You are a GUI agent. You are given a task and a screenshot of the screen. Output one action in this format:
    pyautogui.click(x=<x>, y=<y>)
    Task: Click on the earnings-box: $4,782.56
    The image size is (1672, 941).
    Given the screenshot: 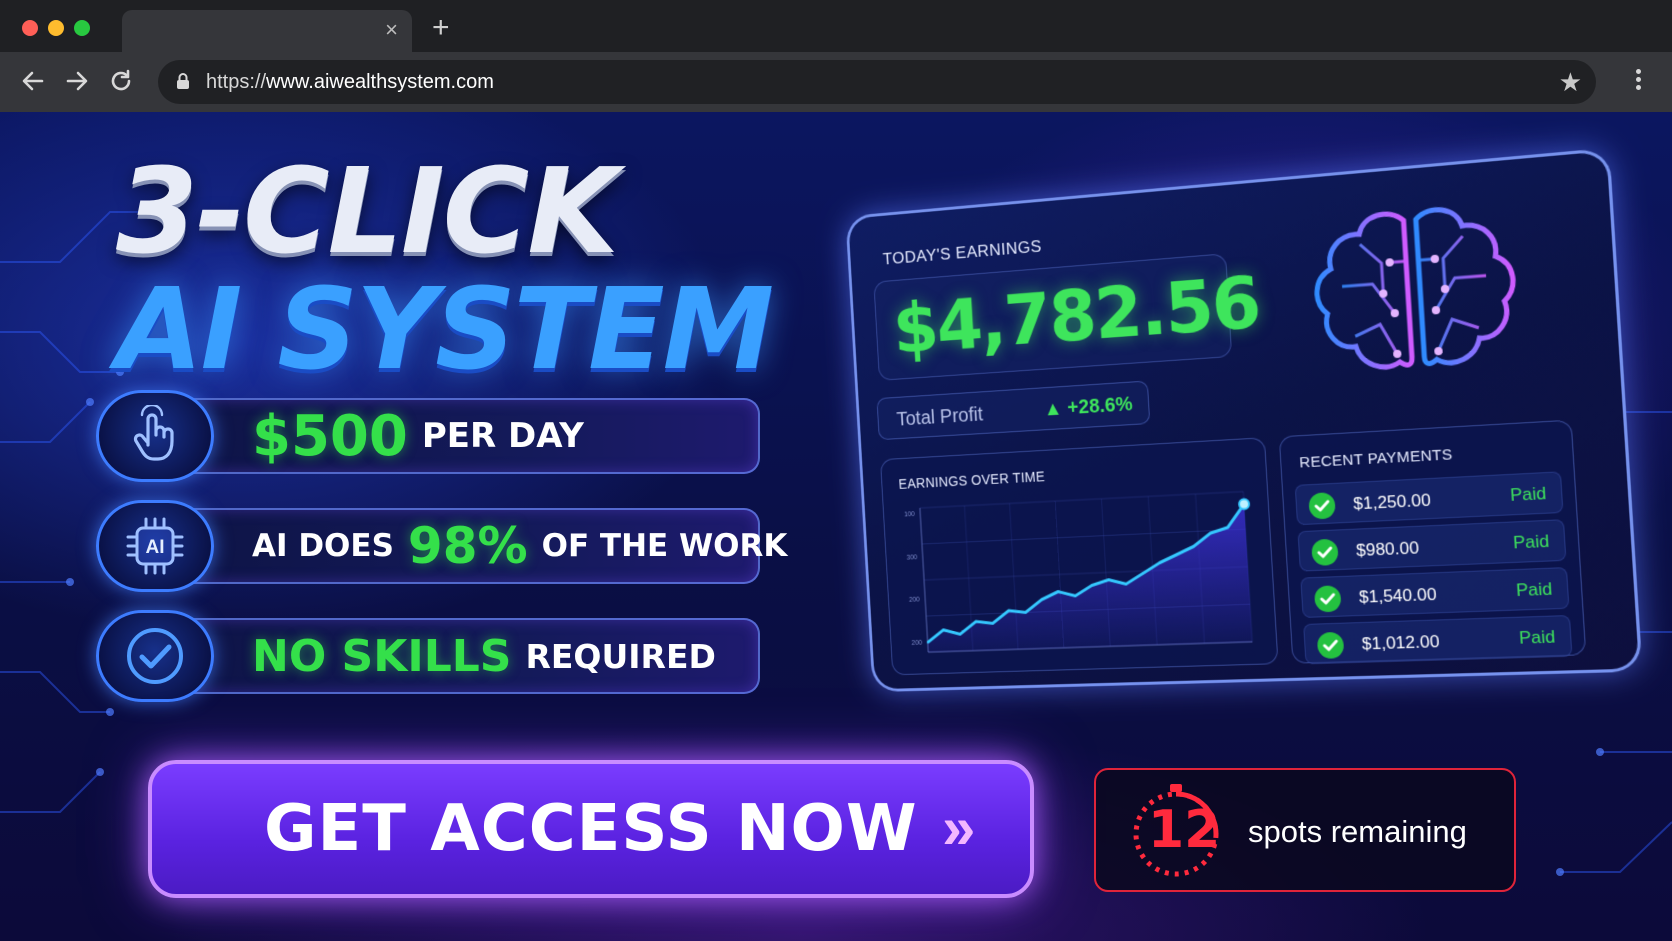 What is the action you would take?
    pyautogui.click(x=1067, y=317)
    